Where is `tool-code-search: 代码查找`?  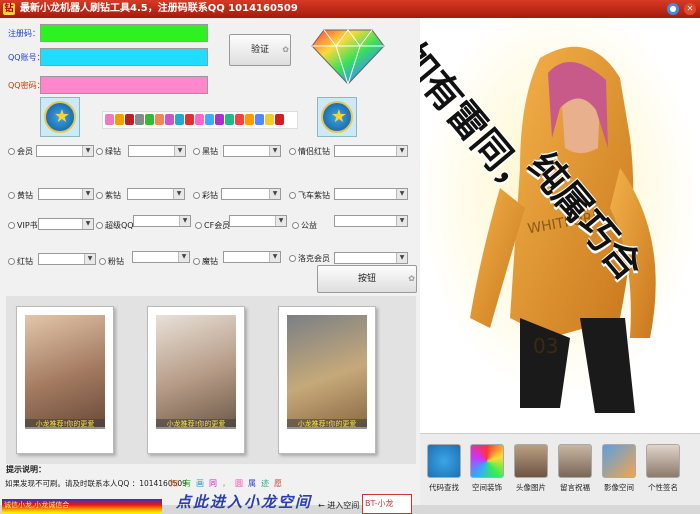
tool-code-search: 代码查找 is located at coordinates (444, 468).